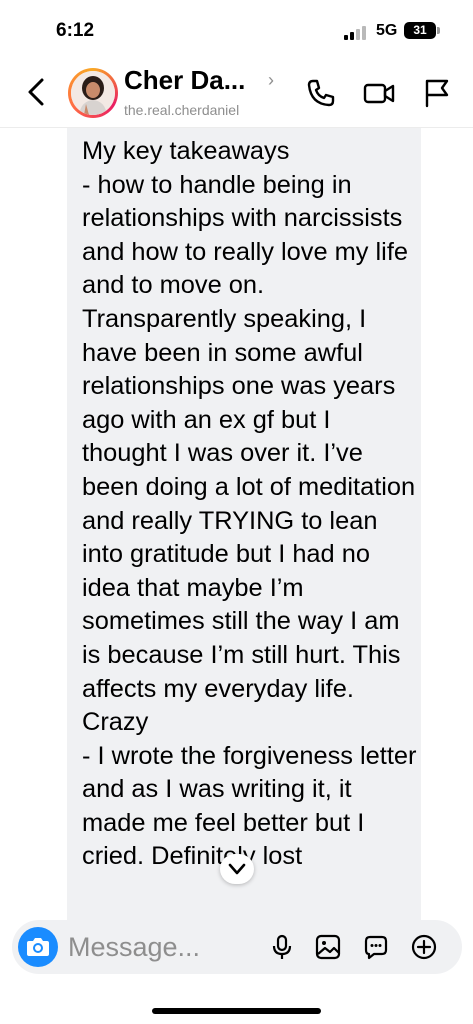 The width and height of the screenshot is (473, 1024). Describe the element at coordinates (236, 28) in the screenshot. I see `status-bar: 6:12 5G 31` at that location.